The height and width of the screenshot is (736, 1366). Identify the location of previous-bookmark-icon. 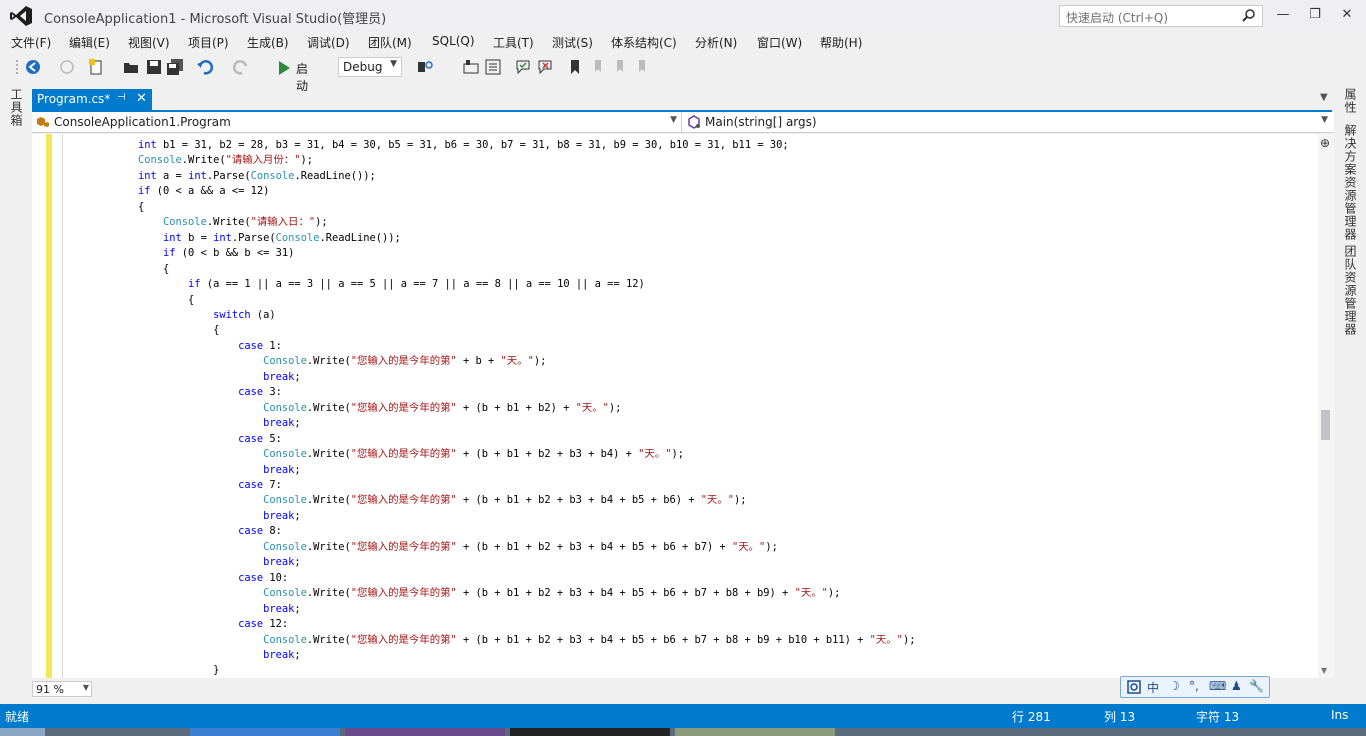
(597, 67).